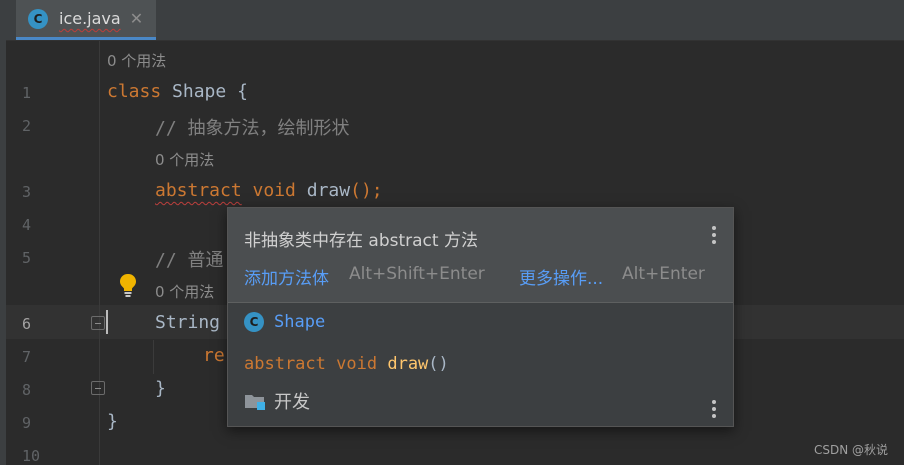 This screenshot has height=465, width=904. What do you see at coordinates (214, 355) in the screenshot?
I see `code-line-7: re` at bounding box center [214, 355].